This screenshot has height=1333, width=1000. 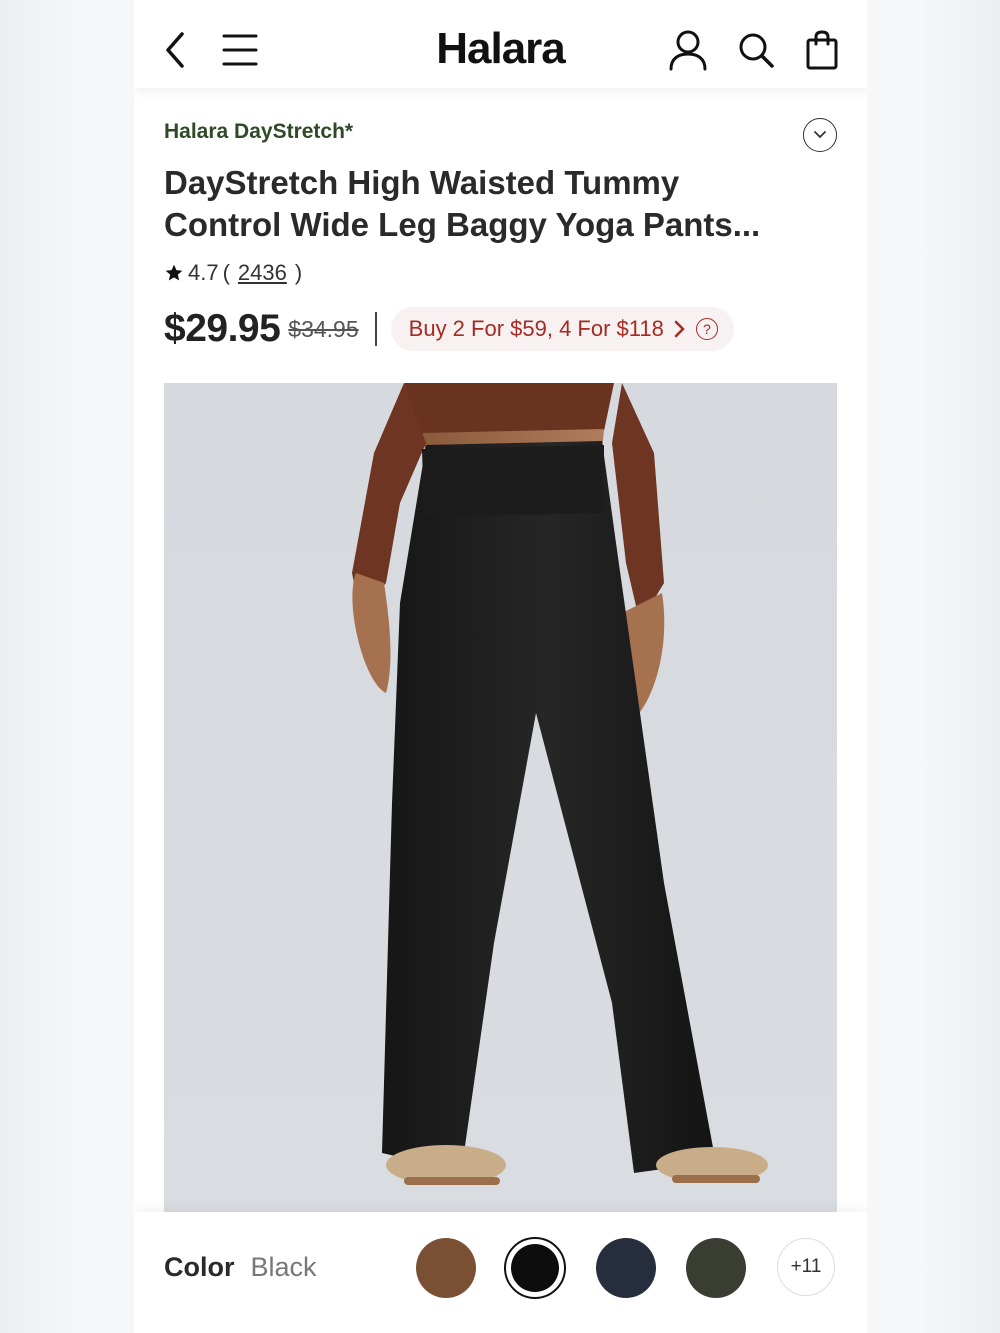 I want to click on account-icon, so click(x=688, y=50).